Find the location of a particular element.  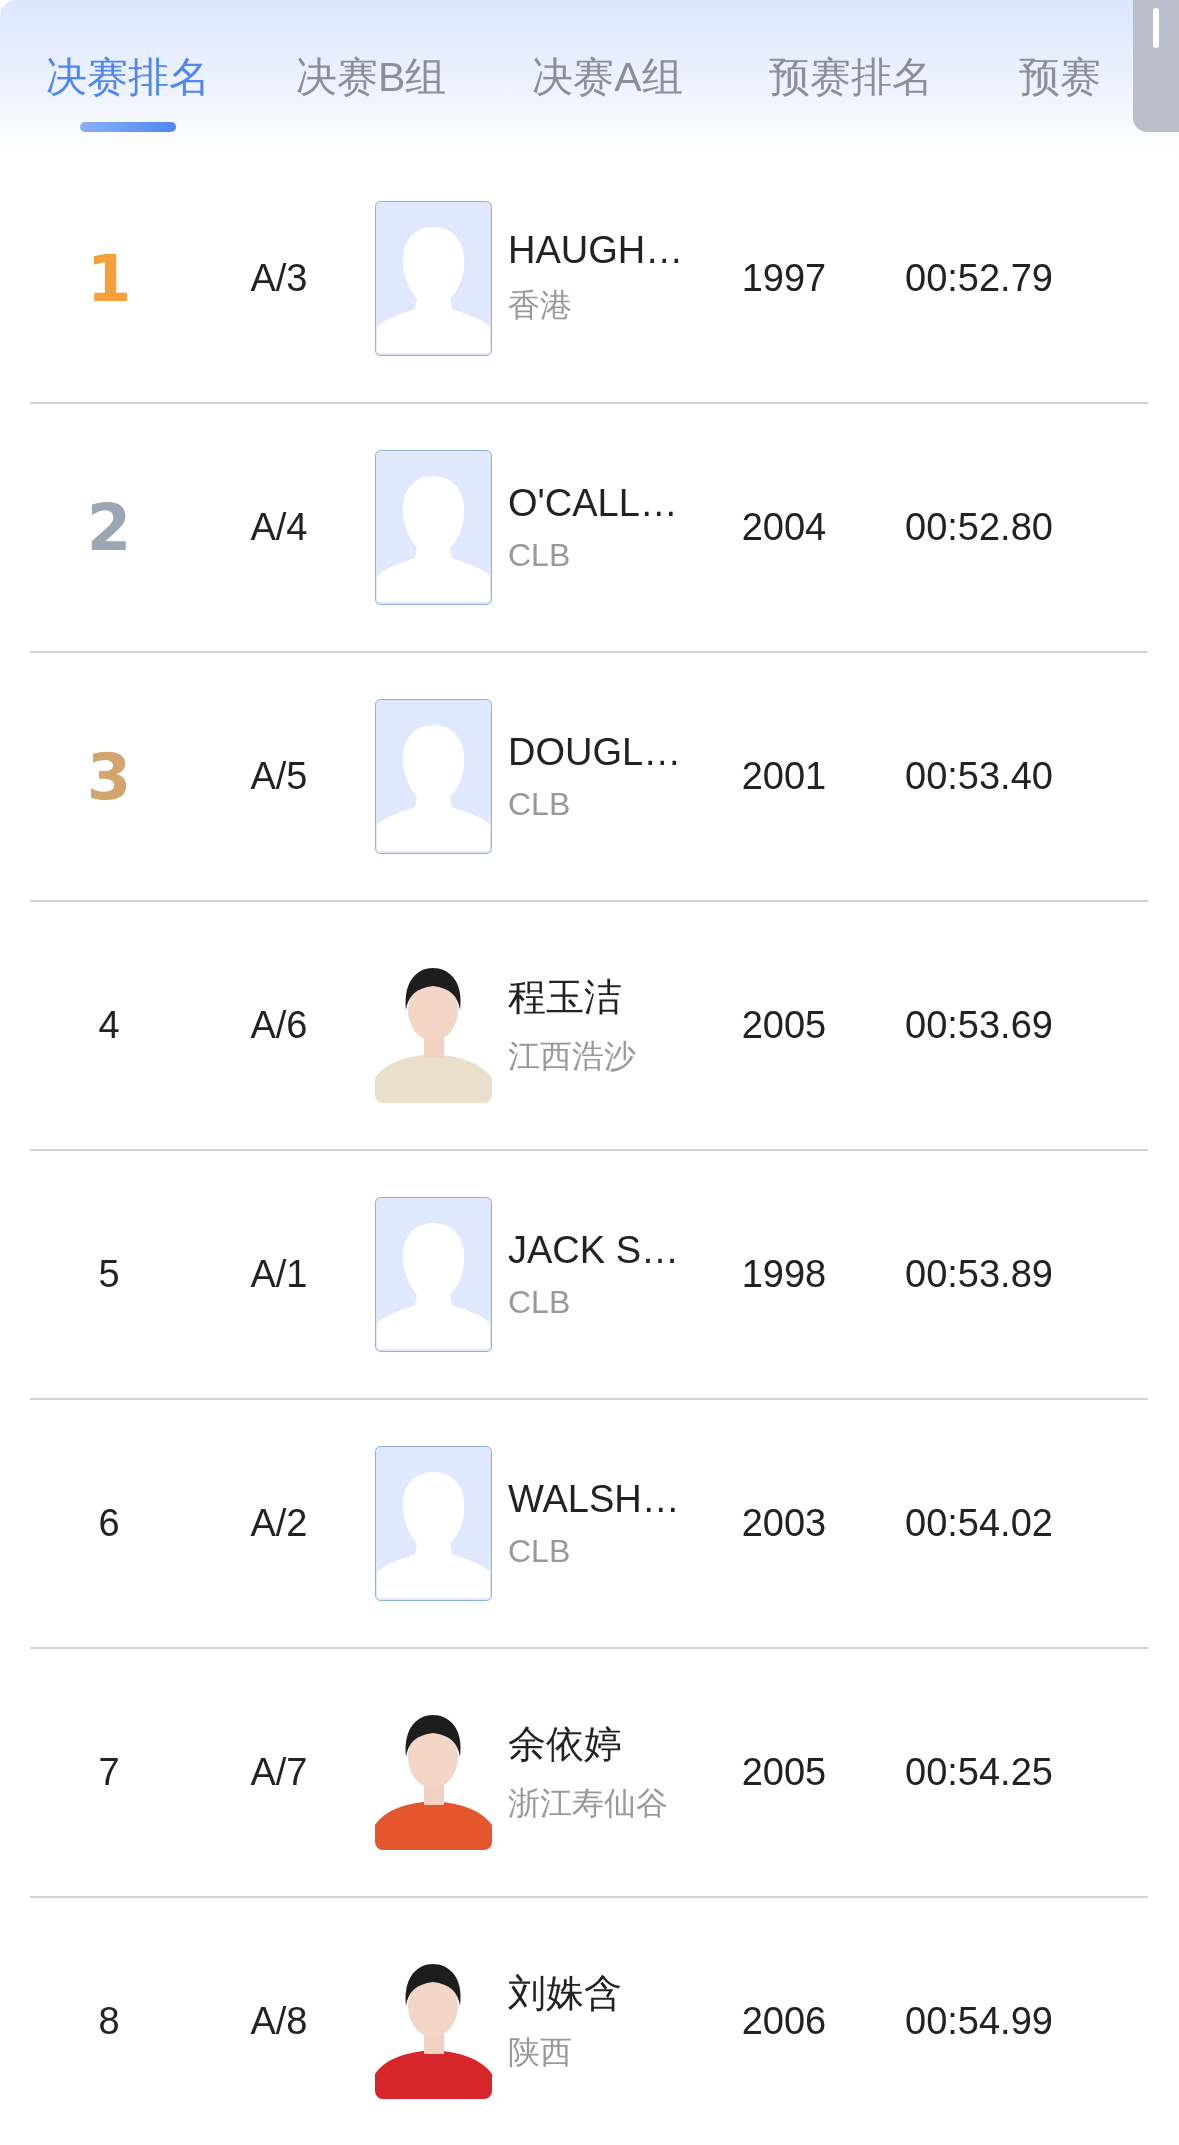

result-time: 00:52.80 is located at coordinates (979, 527).